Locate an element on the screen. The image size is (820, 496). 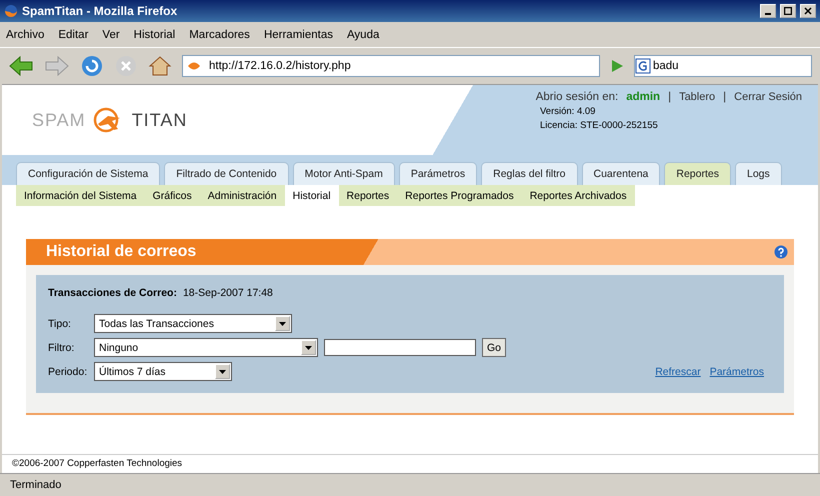
nav-tab: Cuarentena is located at coordinates (621, 173).